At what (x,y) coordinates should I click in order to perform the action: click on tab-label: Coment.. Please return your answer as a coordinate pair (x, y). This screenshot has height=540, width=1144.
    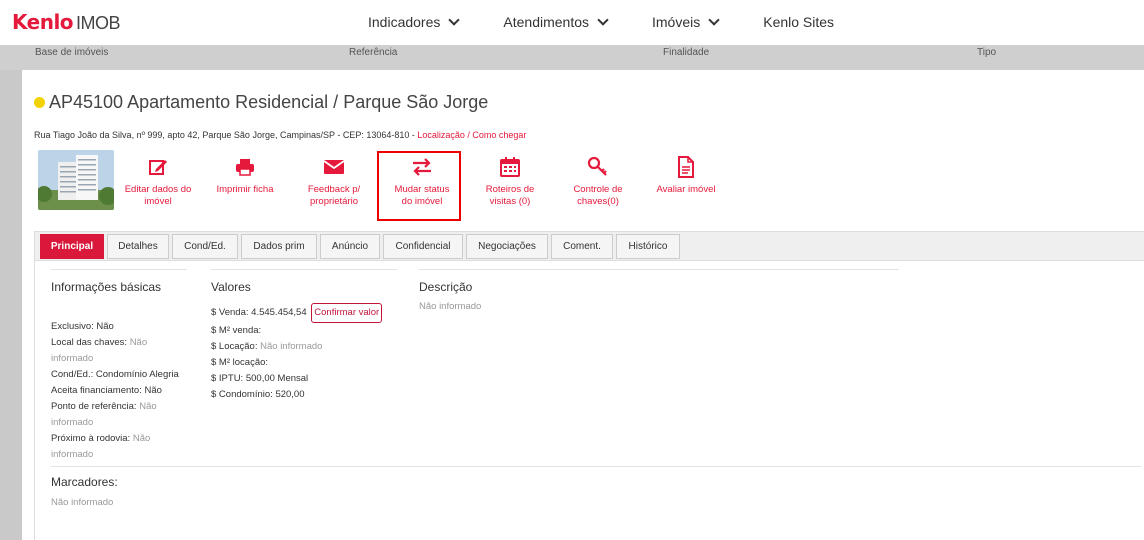
    Looking at the image, I should click on (582, 246).